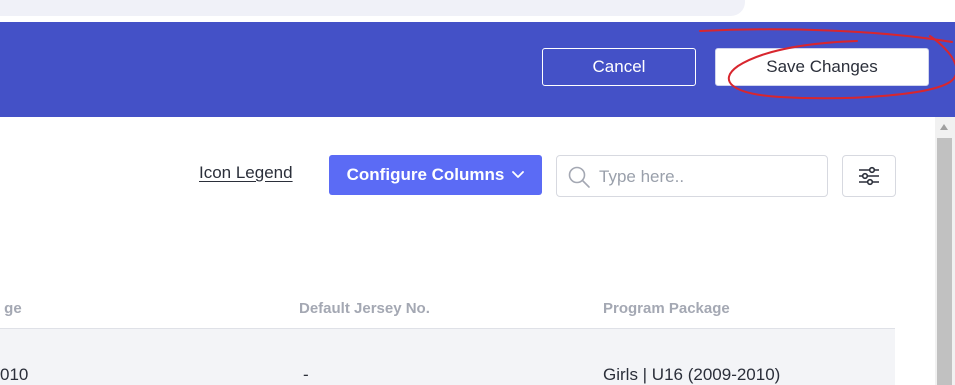  What do you see at coordinates (944, 261) in the screenshot?
I see `scrollbar-thumb` at bounding box center [944, 261].